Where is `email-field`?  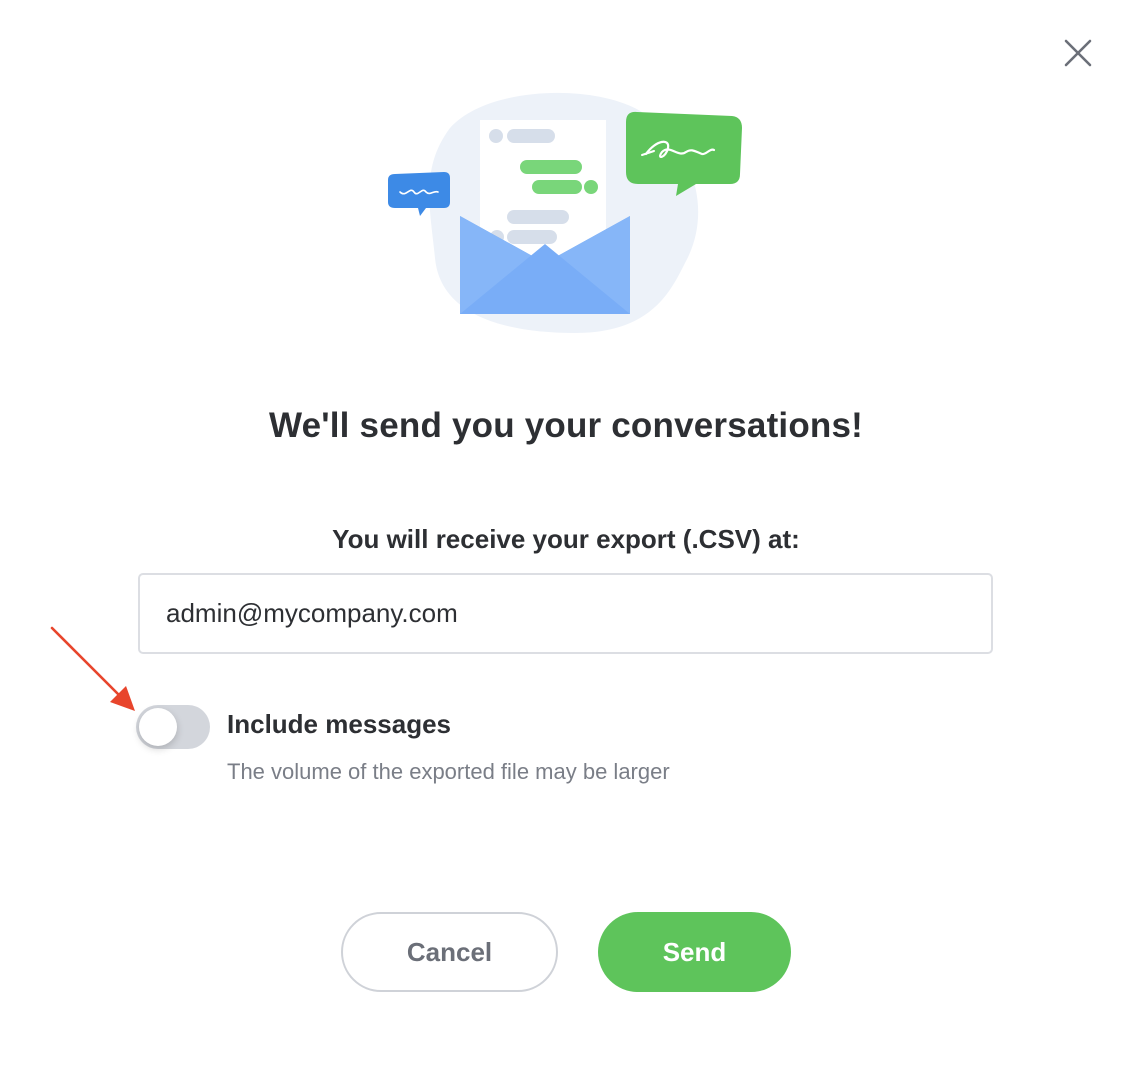
email-field is located at coordinates (565, 613).